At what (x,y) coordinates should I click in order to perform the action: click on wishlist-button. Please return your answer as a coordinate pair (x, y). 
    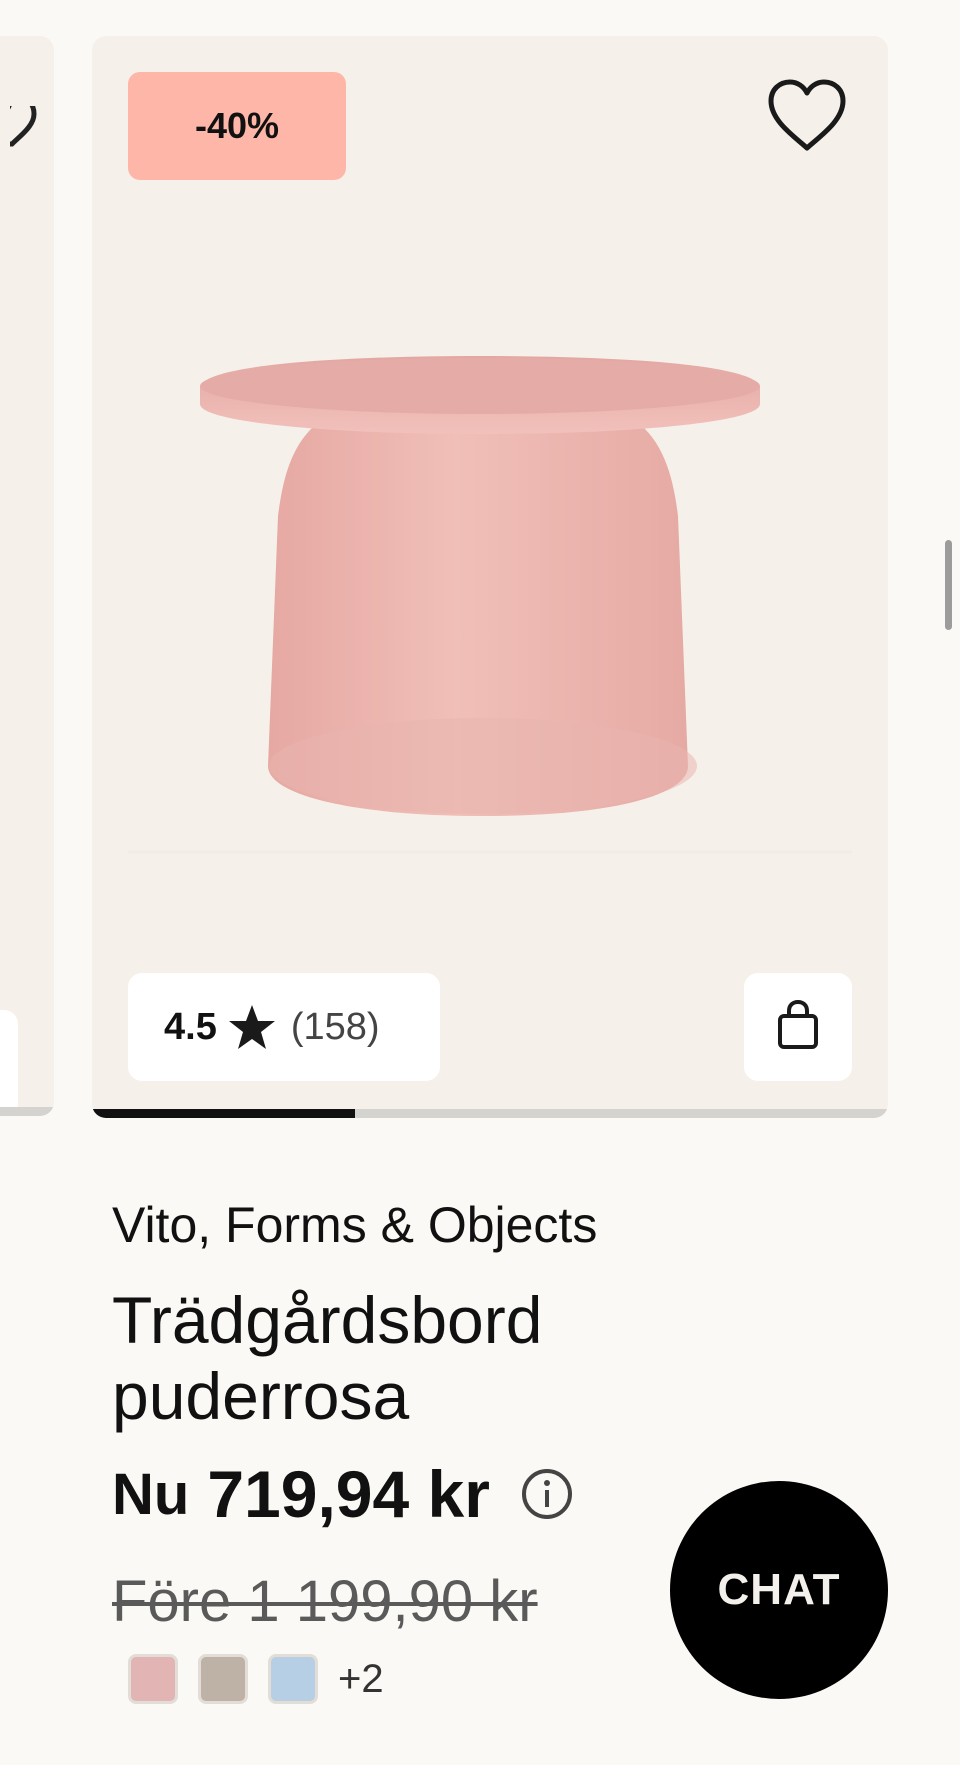
    Looking at the image, I should click on (807, 117).